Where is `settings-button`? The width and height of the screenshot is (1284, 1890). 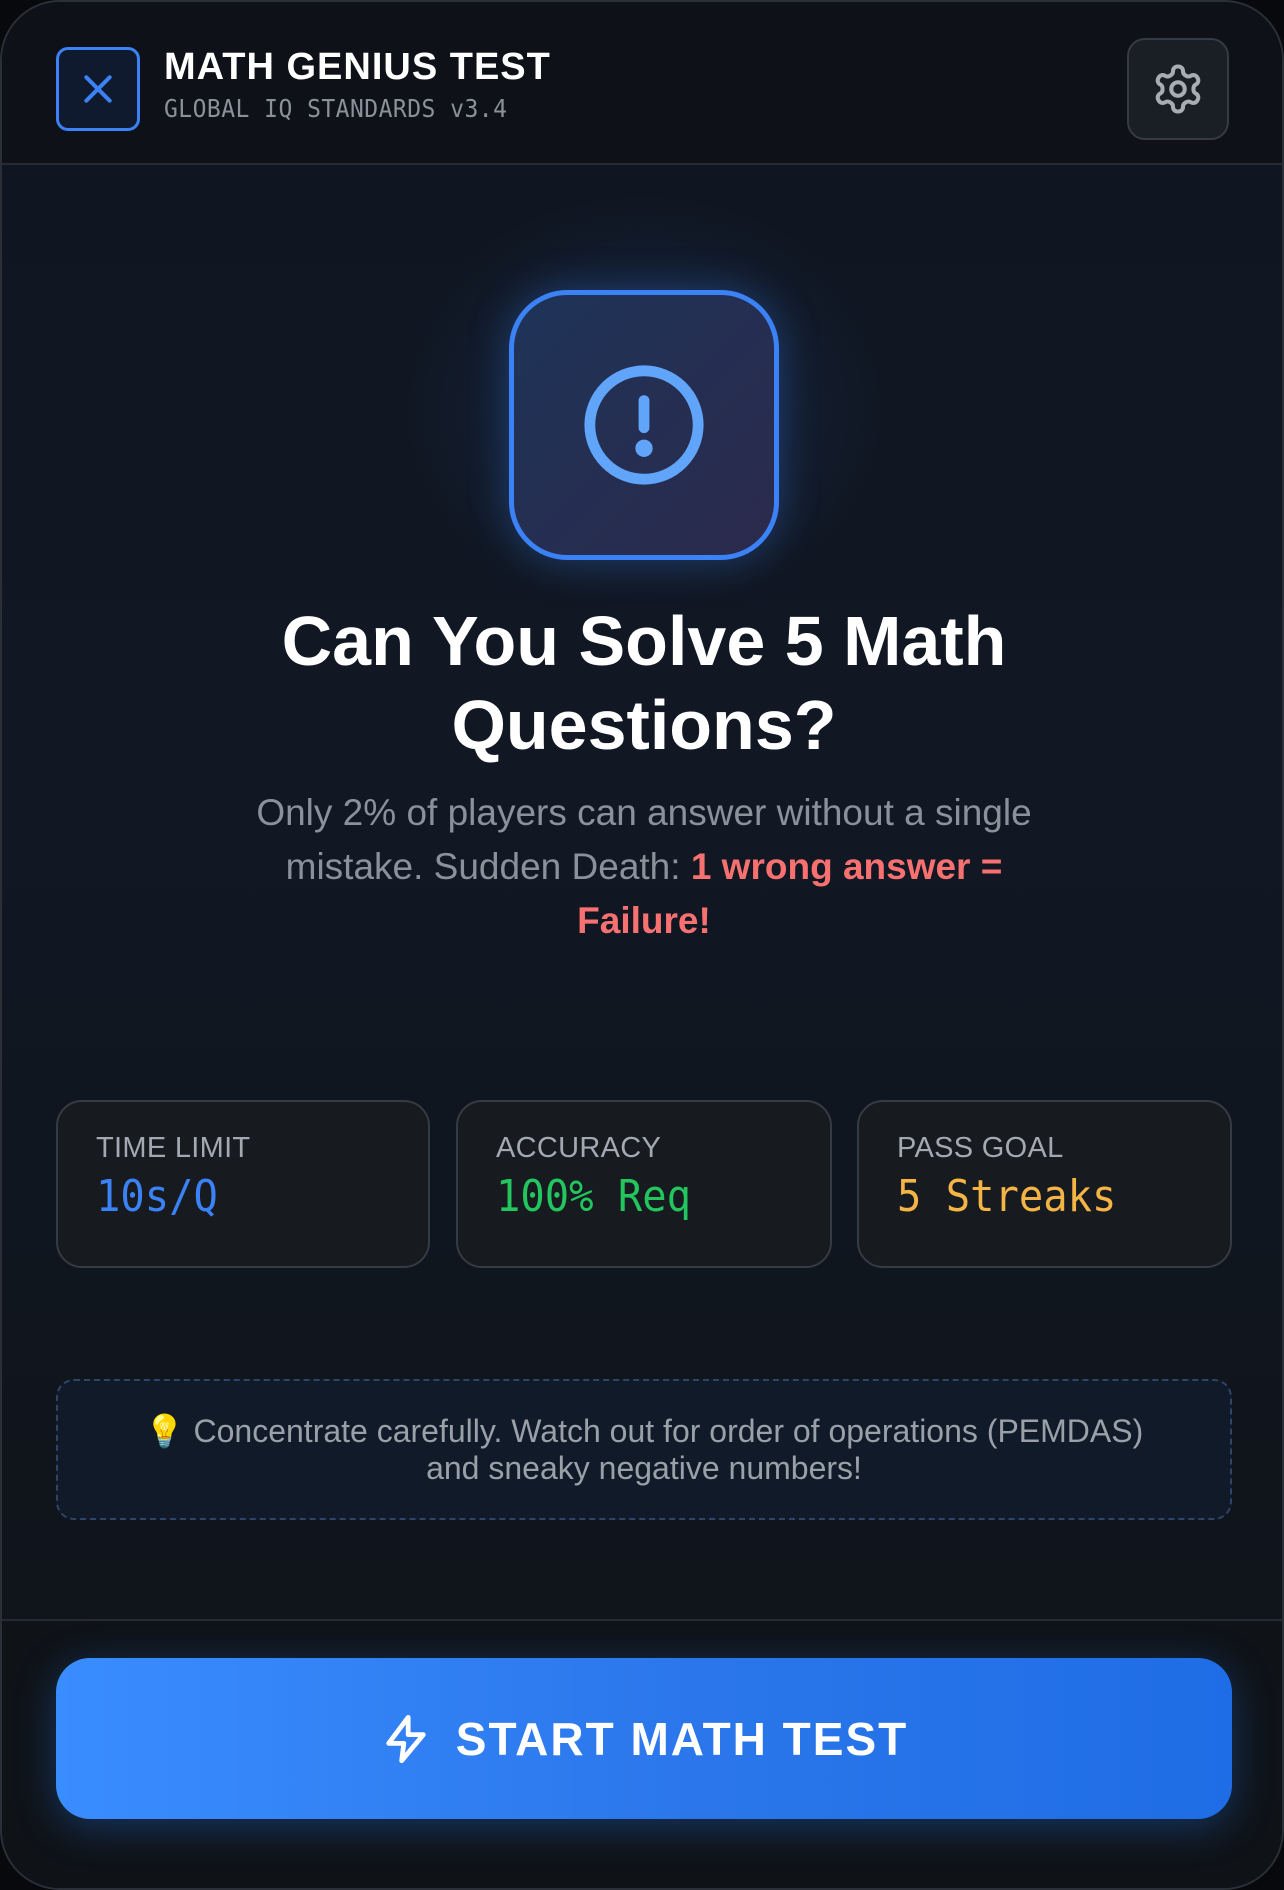 settings-button is located at coordinates (1178, 89).